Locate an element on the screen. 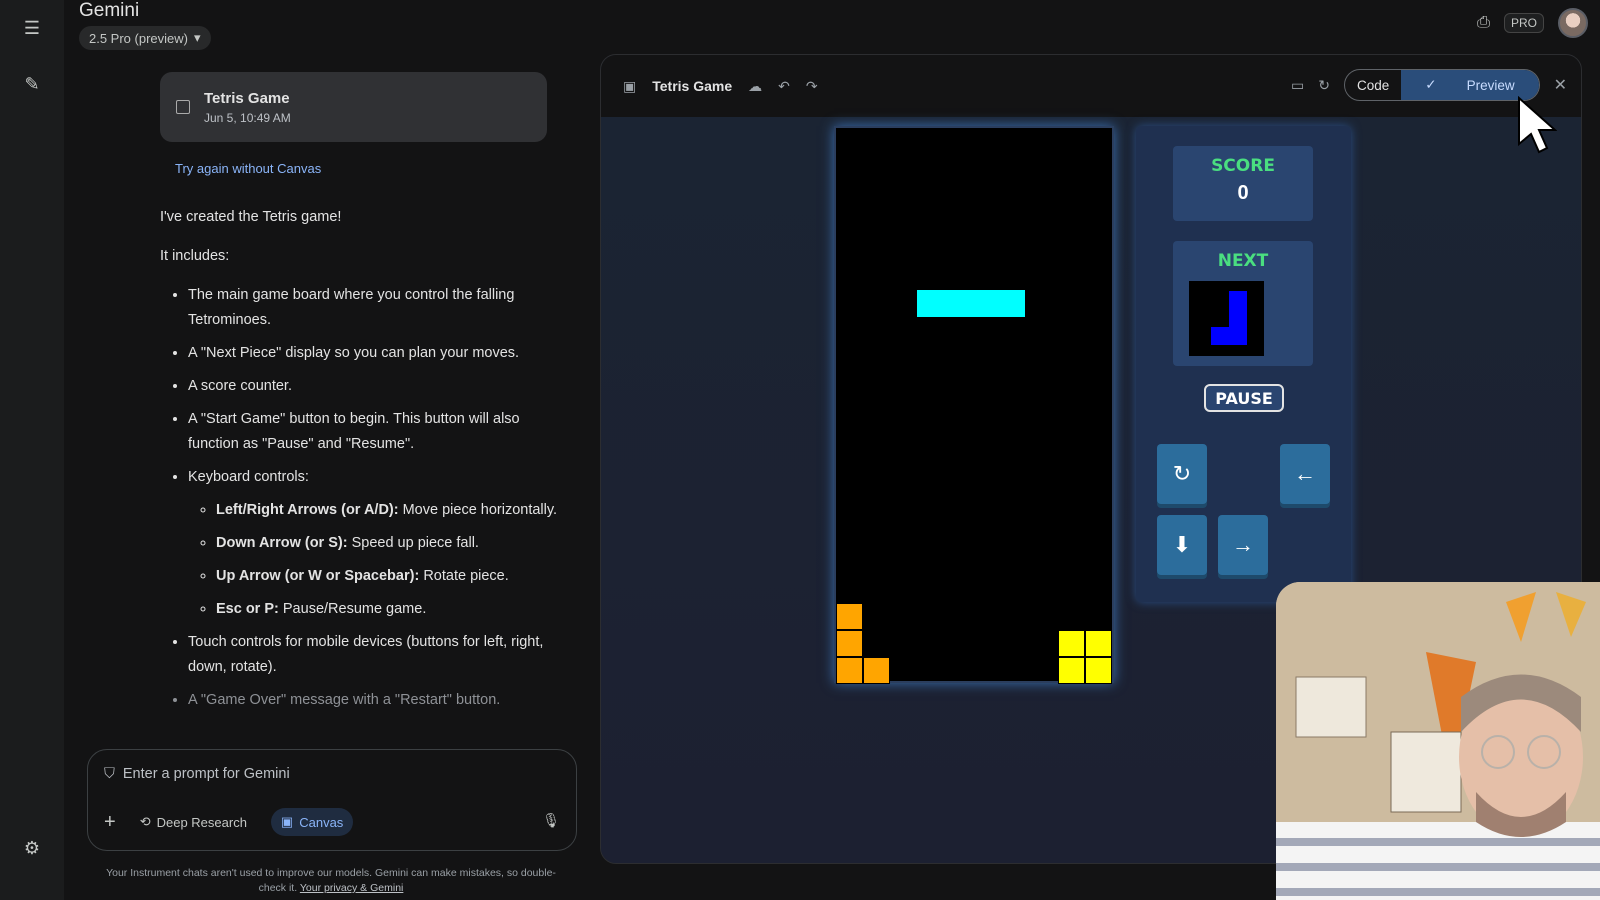 The height and width of the screenshot is (900, 1600). score-label: SCORE is located at coordinates (1243, 166).